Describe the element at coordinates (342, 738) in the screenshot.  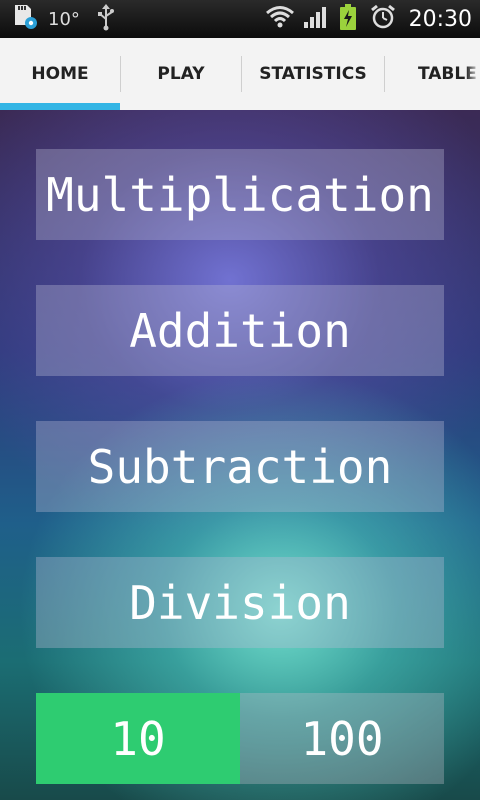
I see `range-100-button: 100` at that location.